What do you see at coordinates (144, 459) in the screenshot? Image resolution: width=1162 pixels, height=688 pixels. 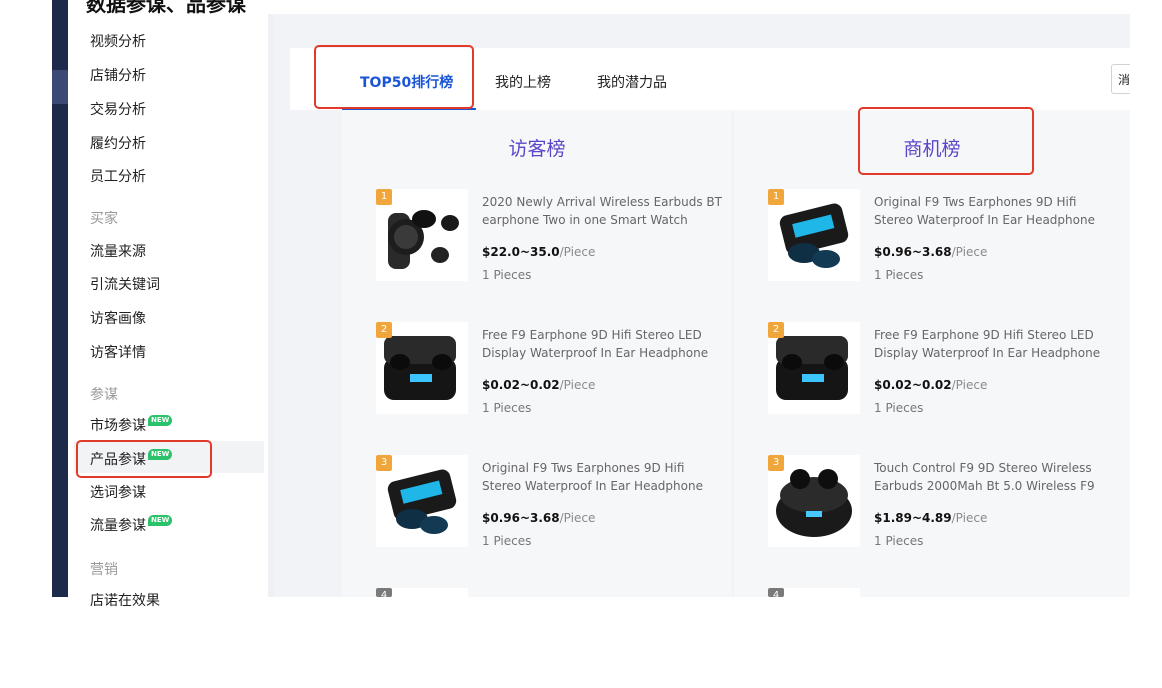 I see `annotation-box-sidebar` at bounding box center [144, 459].